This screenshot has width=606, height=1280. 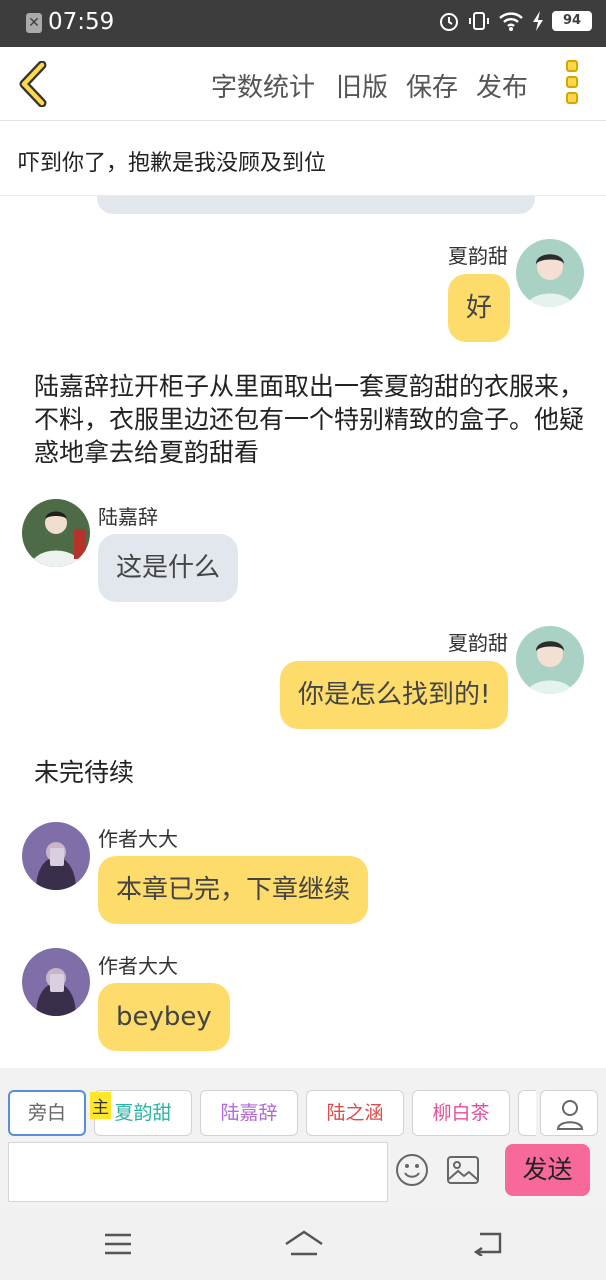 I want to click on speaker-name: 陆嘉辞, so click(x=128, y=517).